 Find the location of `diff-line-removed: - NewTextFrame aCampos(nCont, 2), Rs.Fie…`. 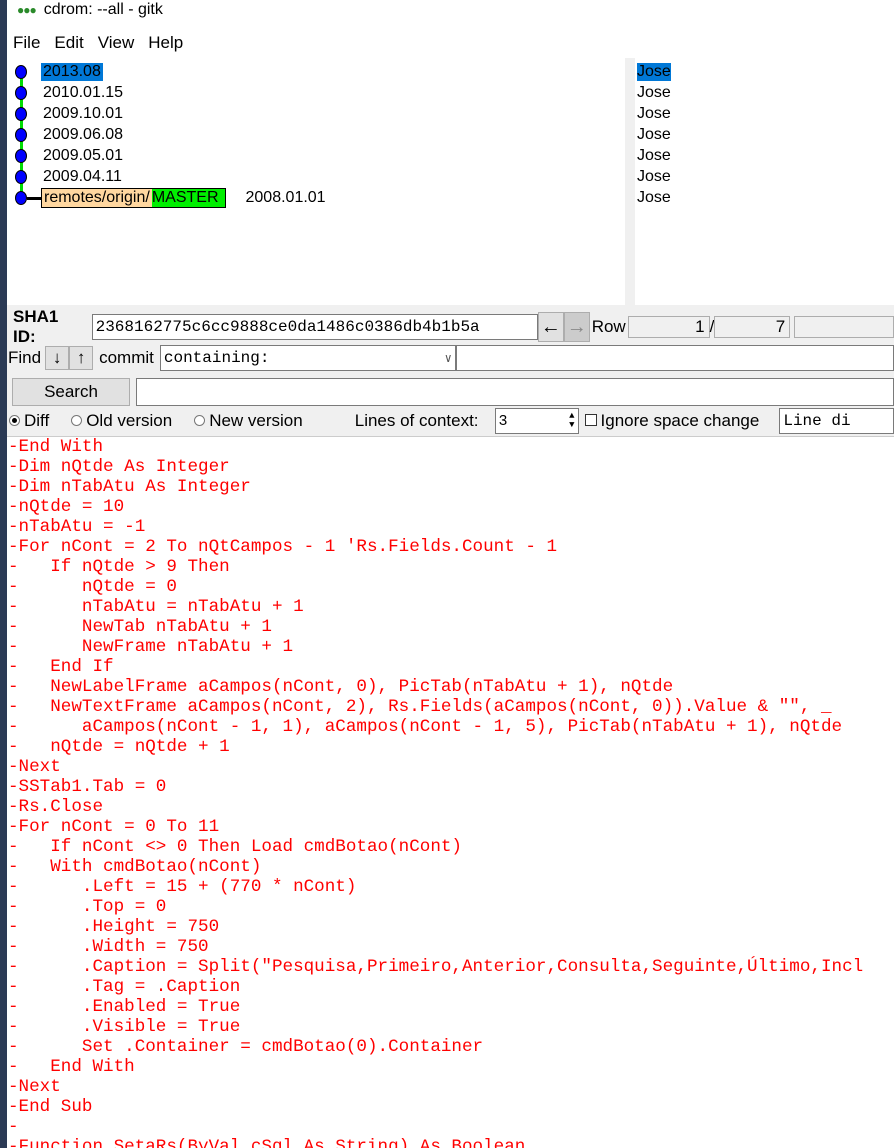

diff-line-removed: - NewTextFrame aCampos(nCont, 2), Rs.Fie… is located at coordinates (420, 707).